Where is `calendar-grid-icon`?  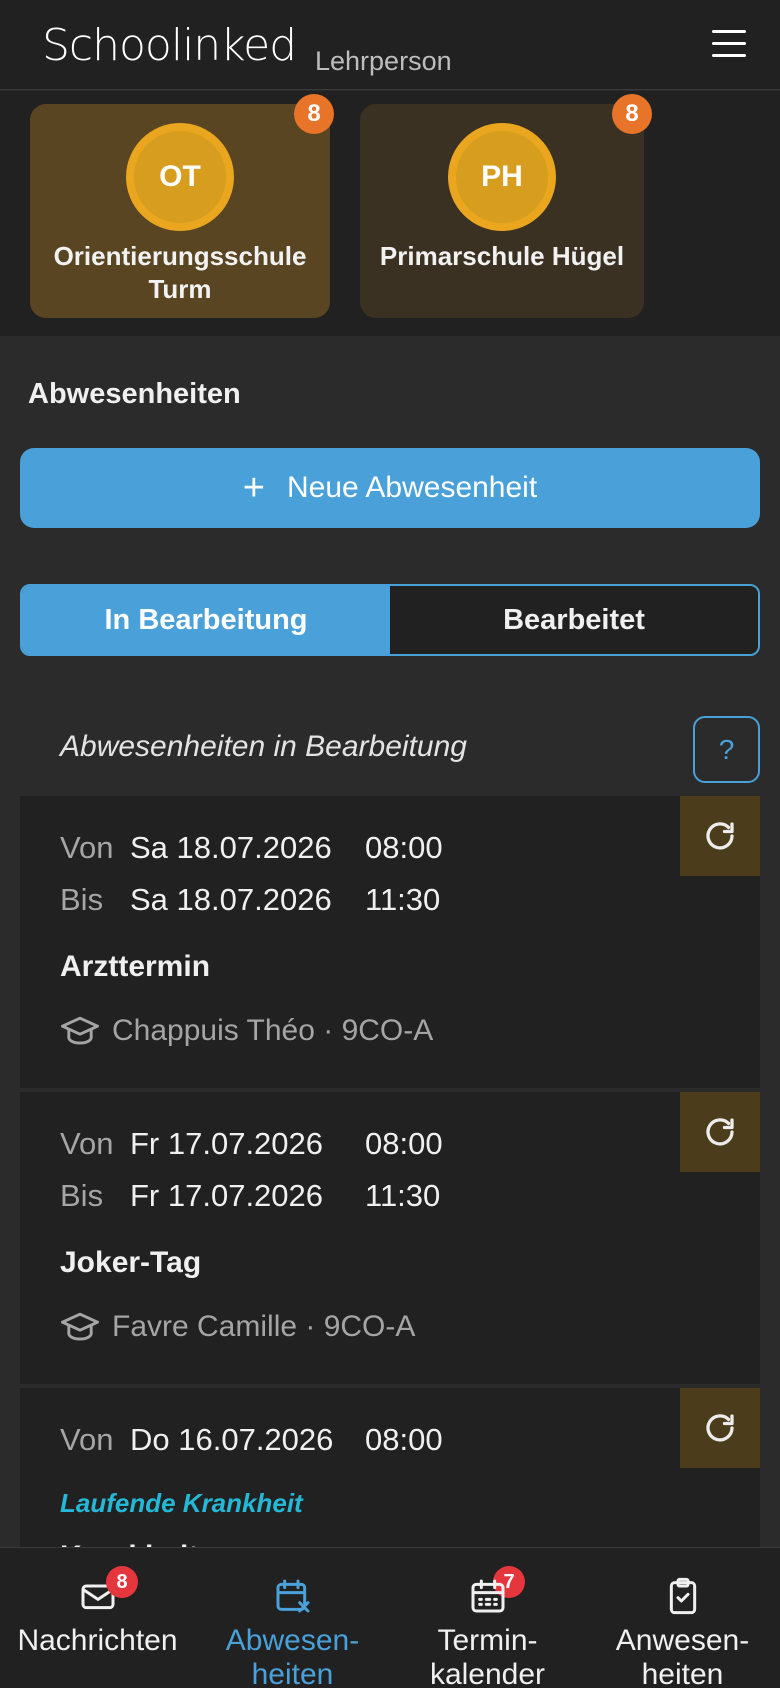
calendar-grid-icon is located at coordinates (487, 1596).